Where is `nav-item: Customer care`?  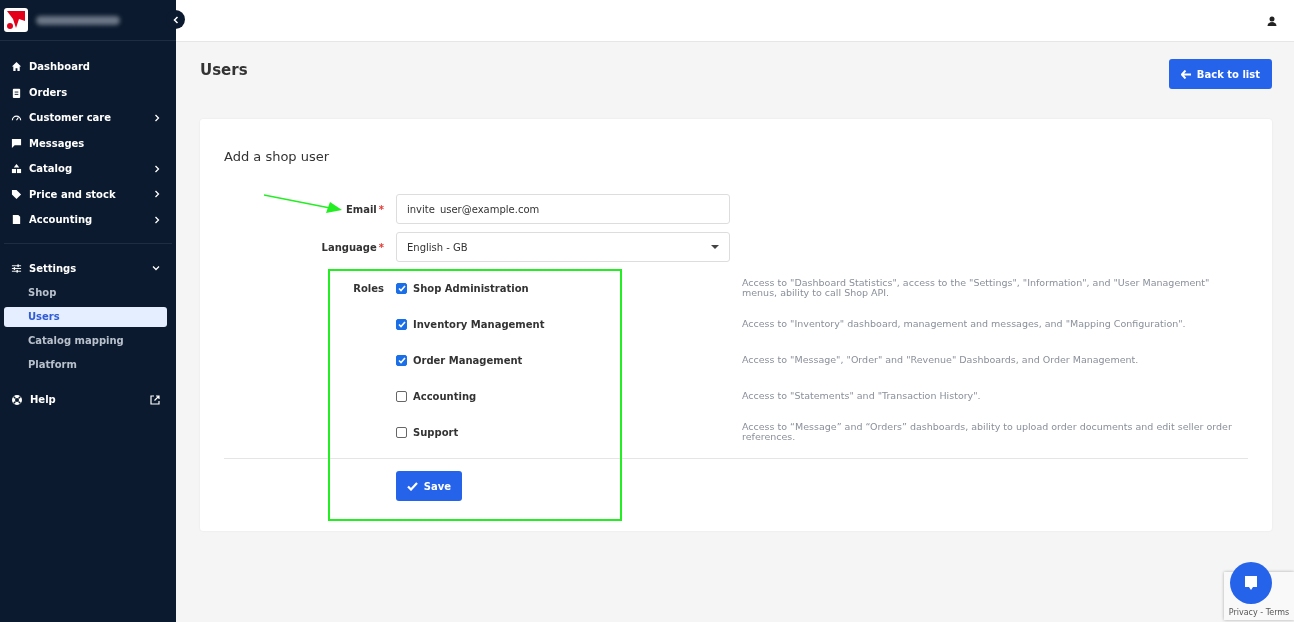 nav-item: Customer care is located at coordinates (88, 118).